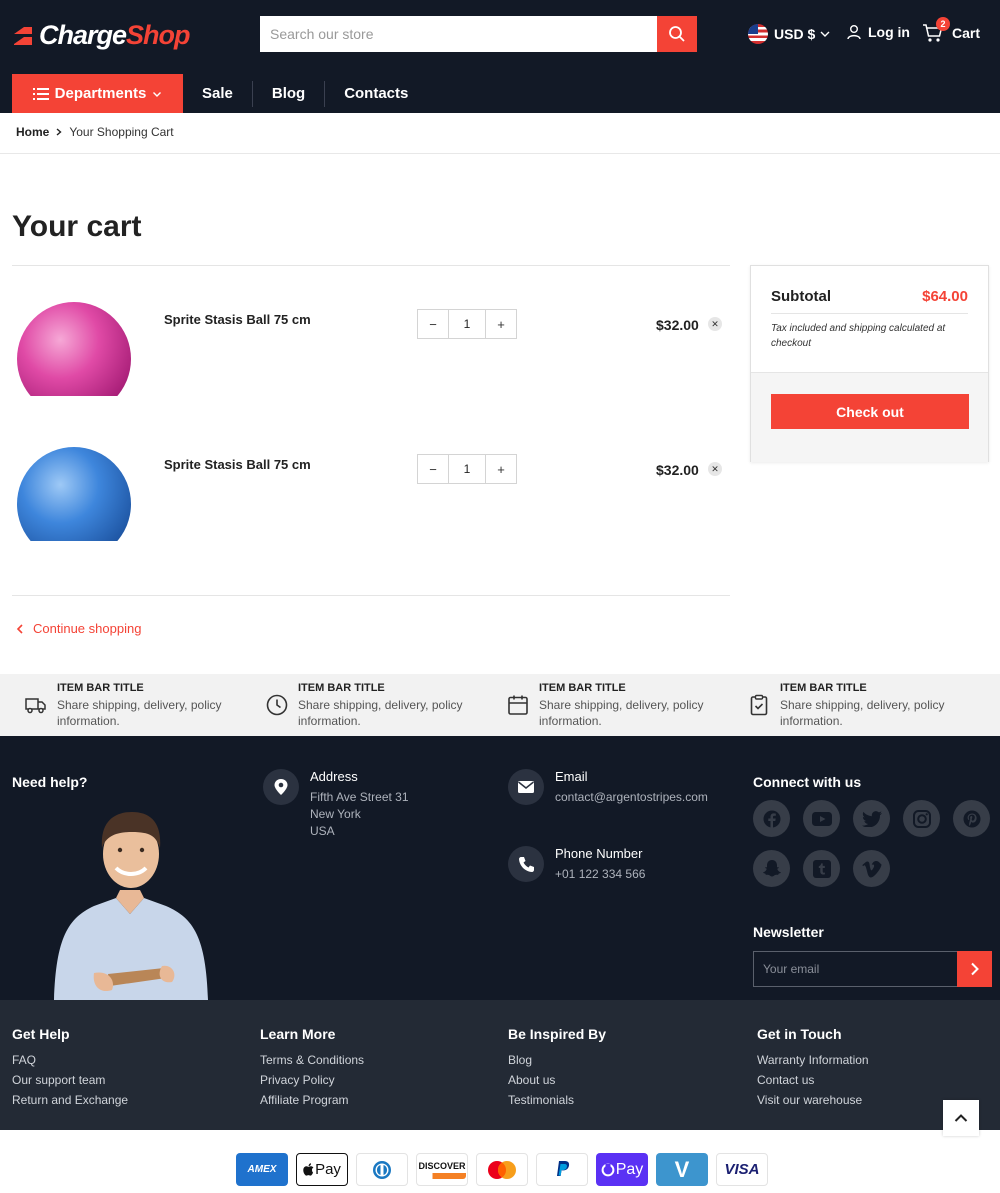  Describe the element at coordinates (526, 864) in the screenshot. I see `phone-icon` at that location.